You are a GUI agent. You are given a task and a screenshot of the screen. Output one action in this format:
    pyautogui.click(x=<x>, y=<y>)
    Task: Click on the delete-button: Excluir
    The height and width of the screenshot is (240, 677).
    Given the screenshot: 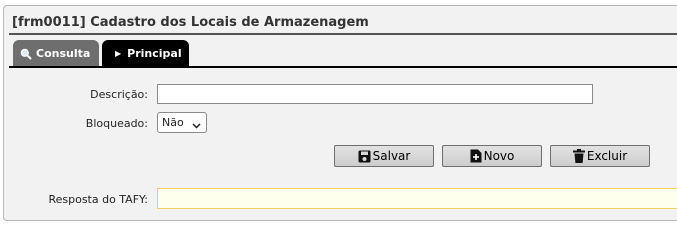 What is the action you would take?
    pyautogui.click(x=600, y=156)
    